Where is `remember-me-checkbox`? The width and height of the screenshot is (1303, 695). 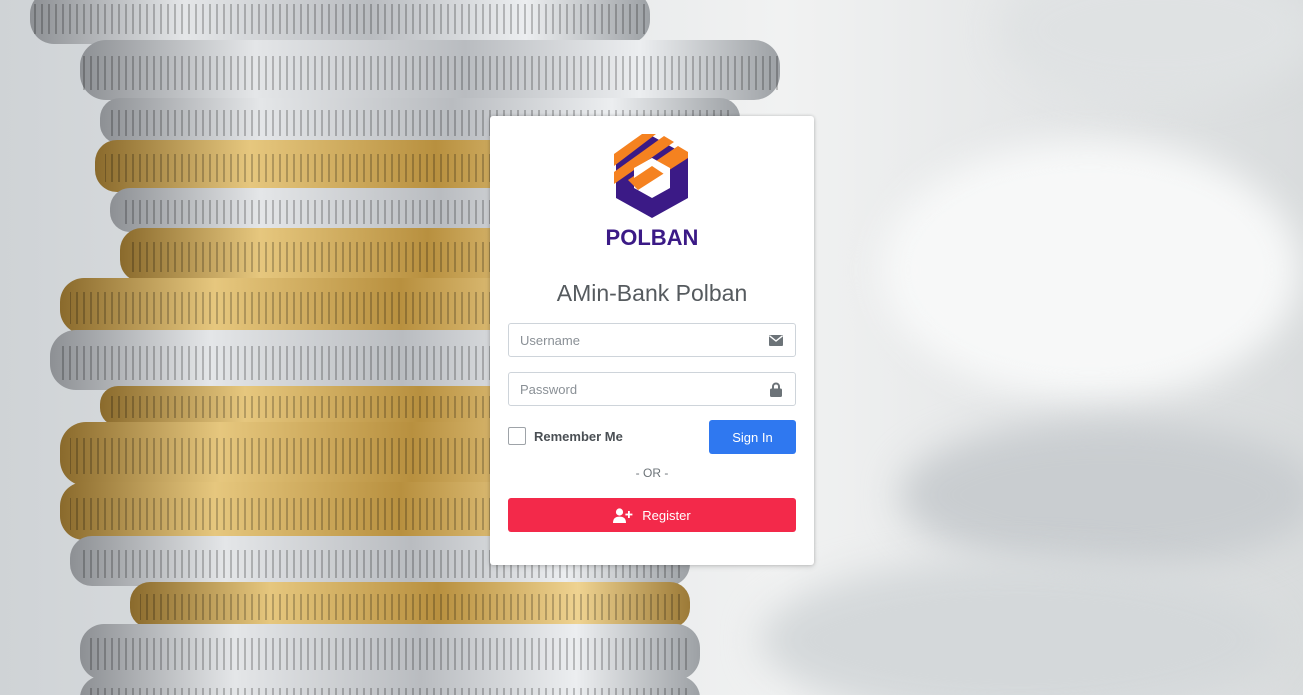
remember-me-checkbox is located at coordinates (517, 436).